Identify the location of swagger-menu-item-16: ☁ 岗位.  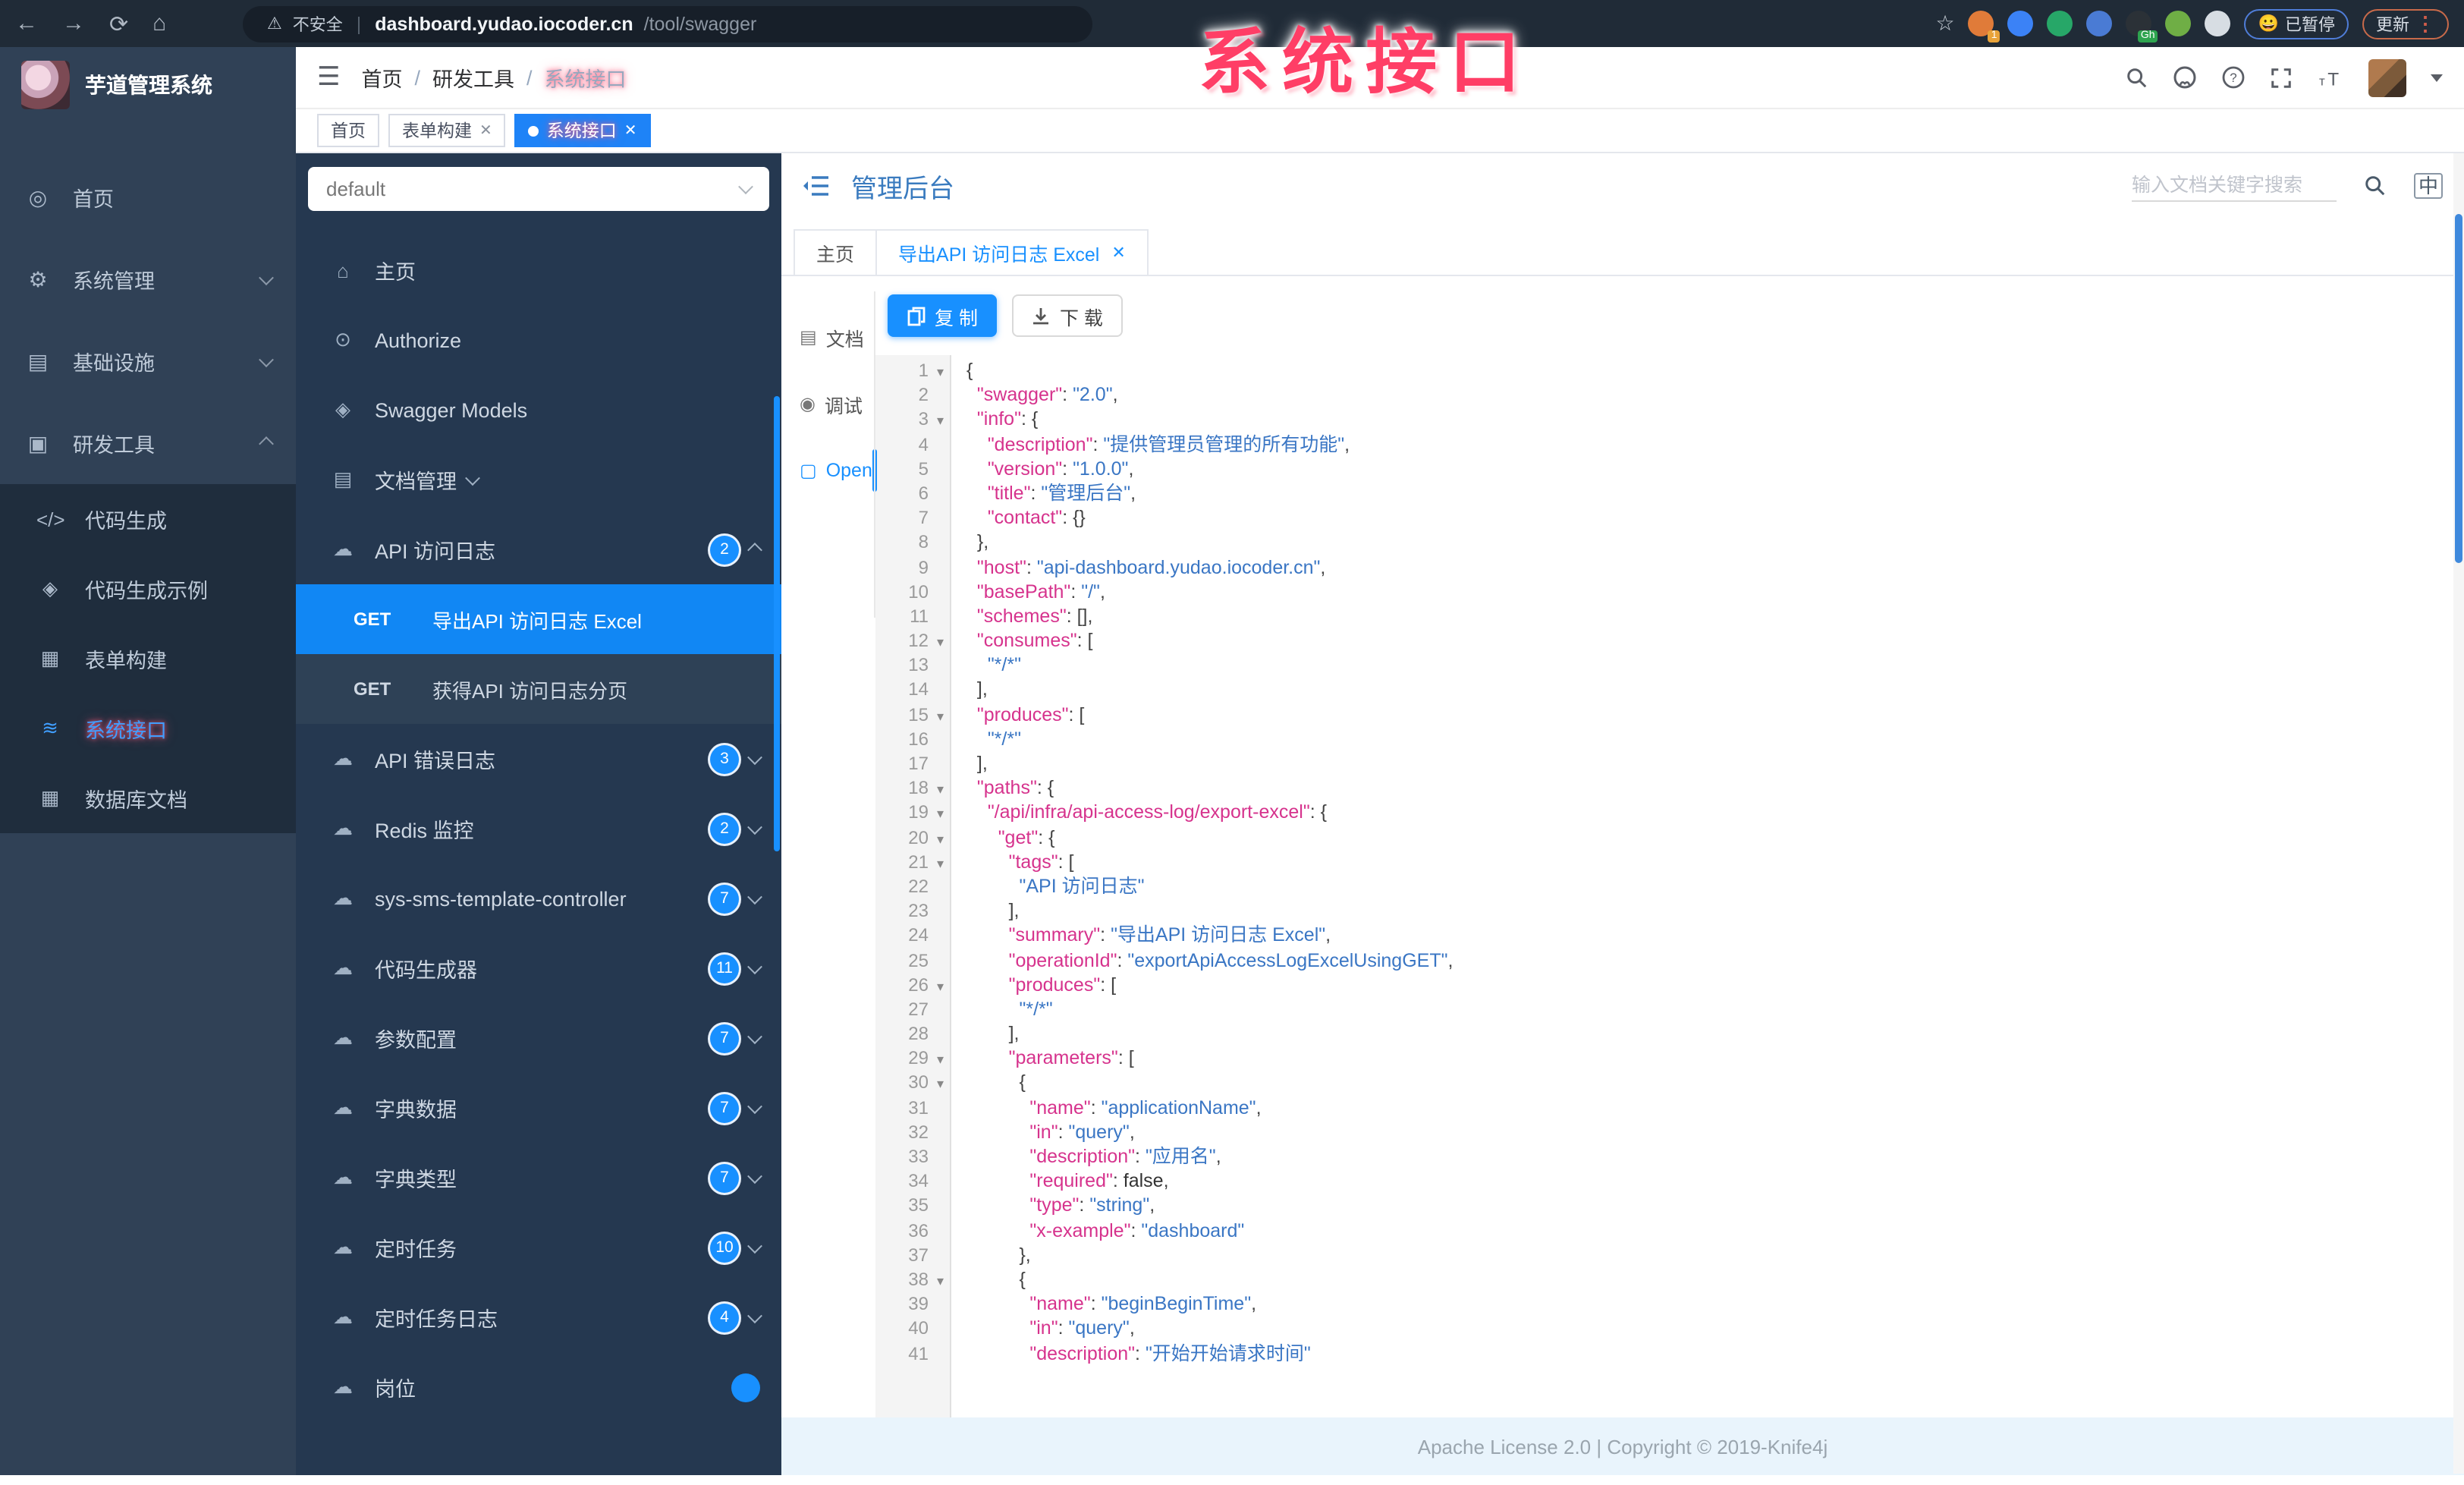
(538, 1387).